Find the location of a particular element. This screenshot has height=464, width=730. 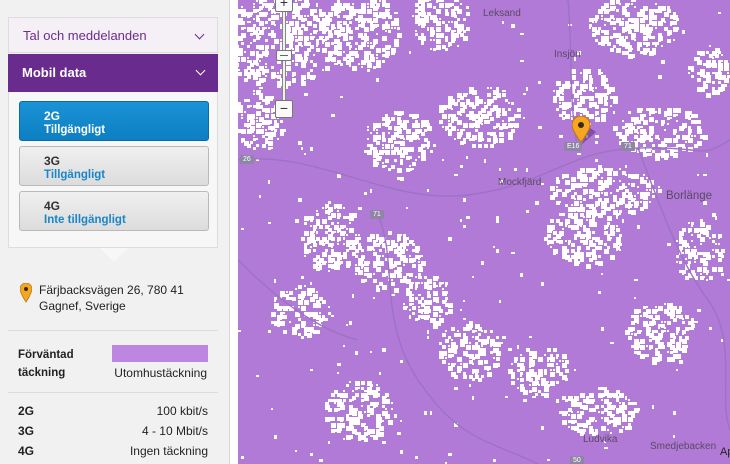

map-place-label: Insjön is located at coordinates (567, 54).